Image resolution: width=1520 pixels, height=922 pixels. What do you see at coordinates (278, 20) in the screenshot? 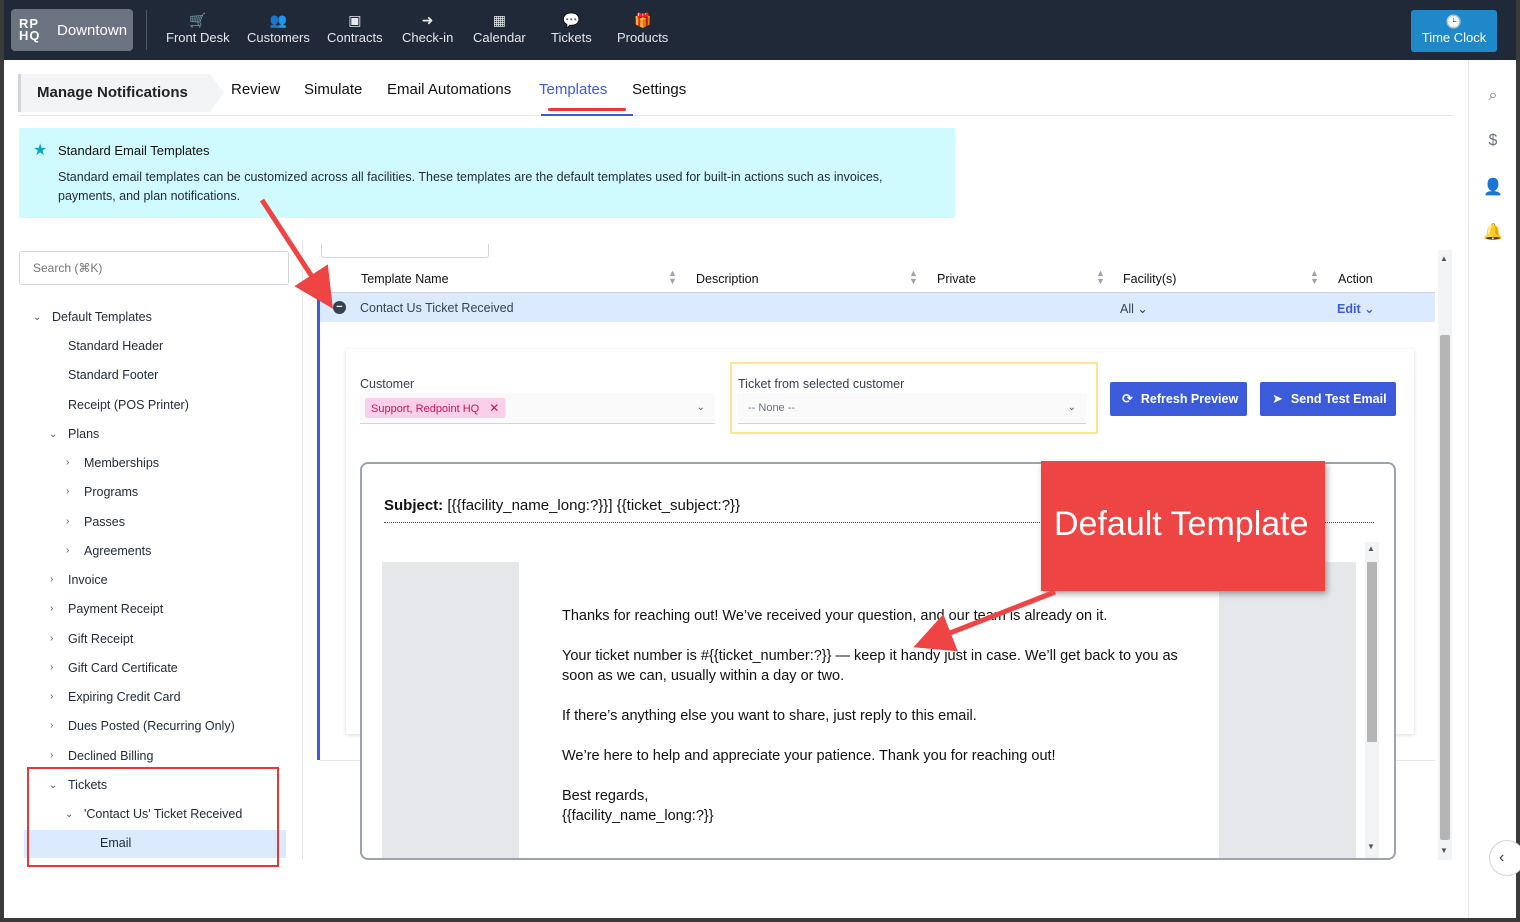
I see `users-icon: 👥` at bounding box center [278, 20].